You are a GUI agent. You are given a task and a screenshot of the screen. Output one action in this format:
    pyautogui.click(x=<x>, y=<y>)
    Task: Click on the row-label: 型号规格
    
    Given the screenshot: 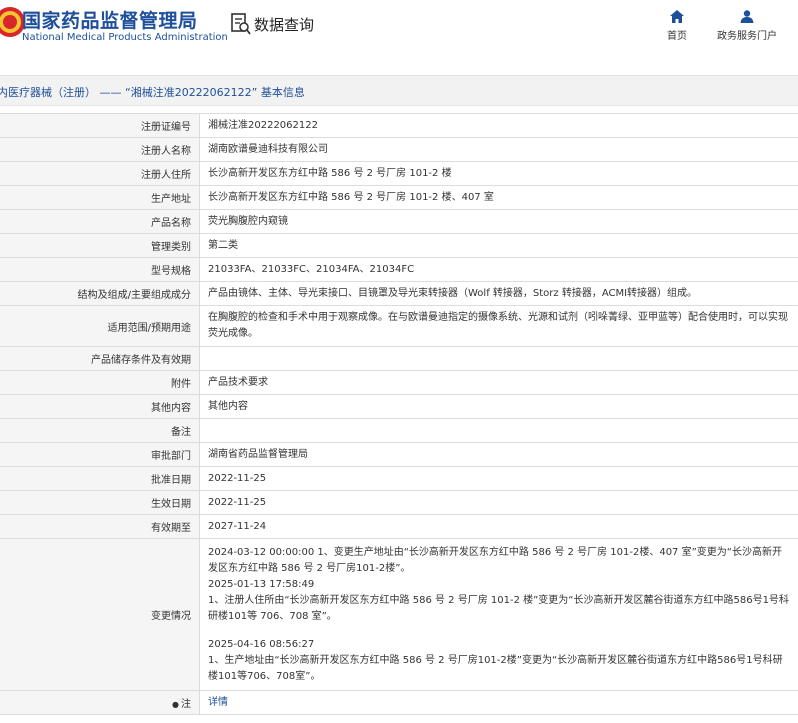 What is the action you would take?
    pyautogui.click(x=100, y=269)
    